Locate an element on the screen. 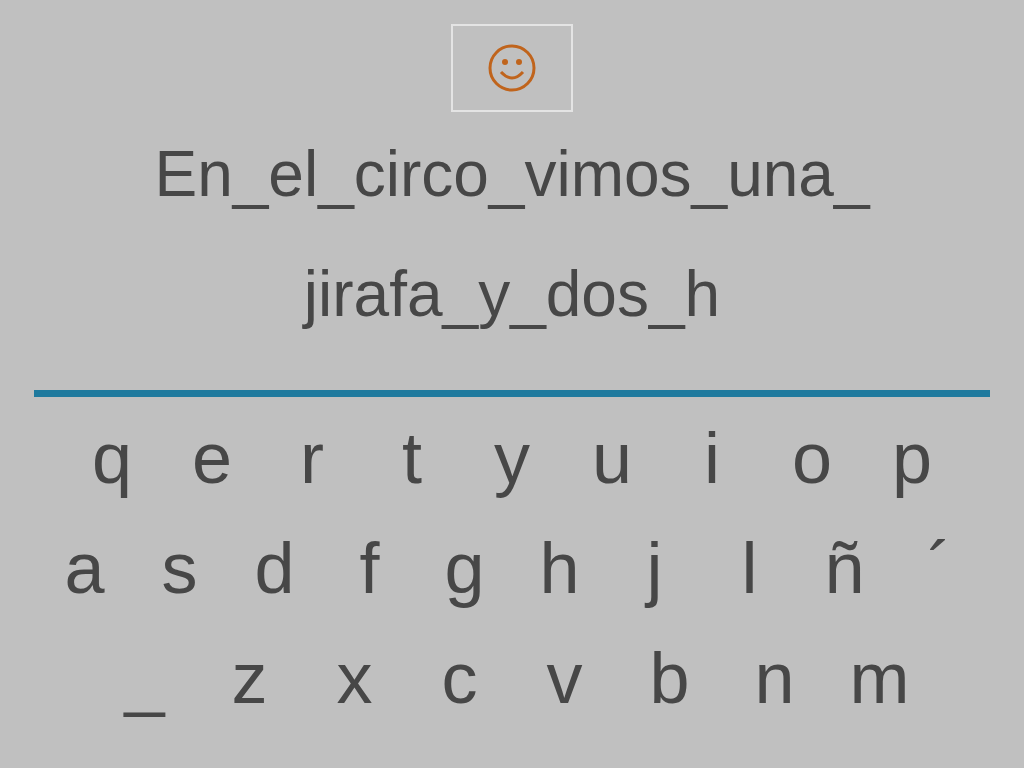 Image resolution: width=1024 pixels, height=768 pixels. letter-key: _ is located at coordinates (144, 678).